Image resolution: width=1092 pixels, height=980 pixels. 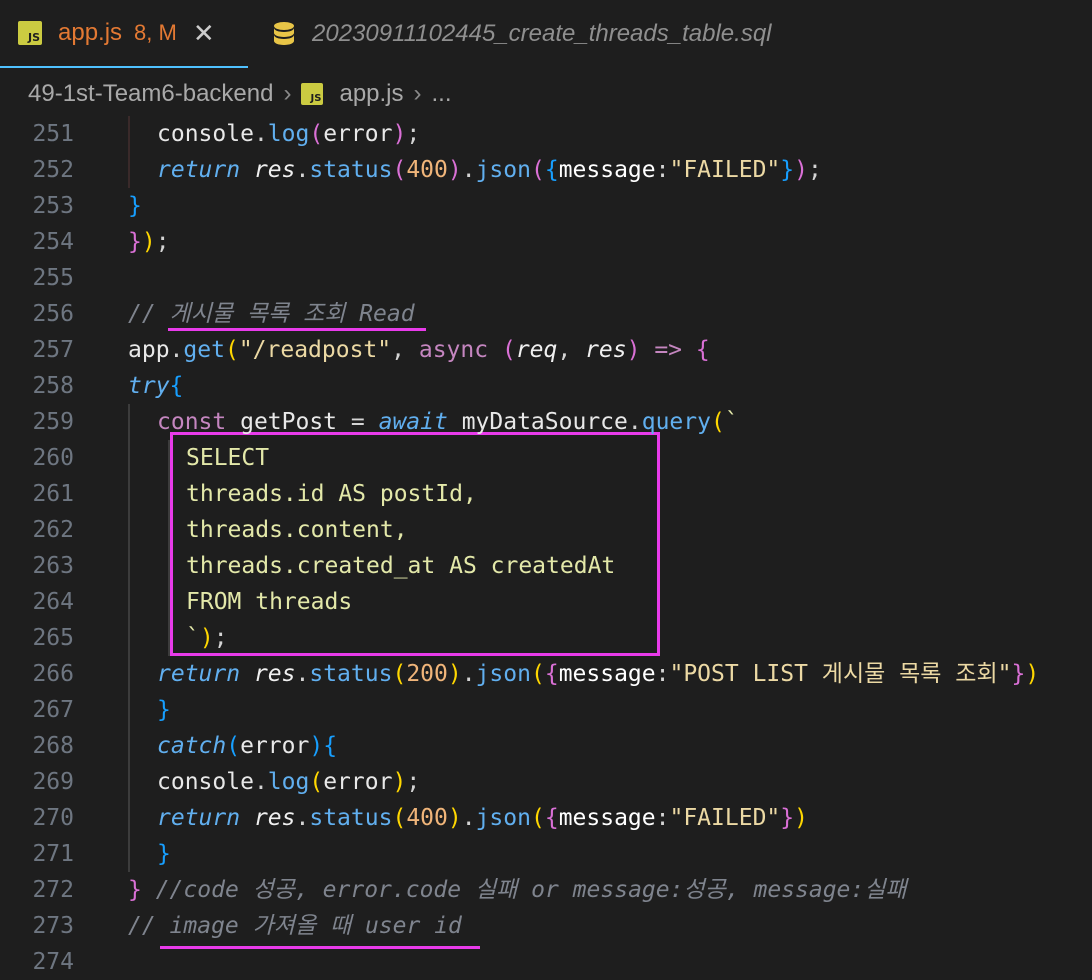 I want to click on code-text: // image 가져올 때 user id, so click(x=295, y=926).